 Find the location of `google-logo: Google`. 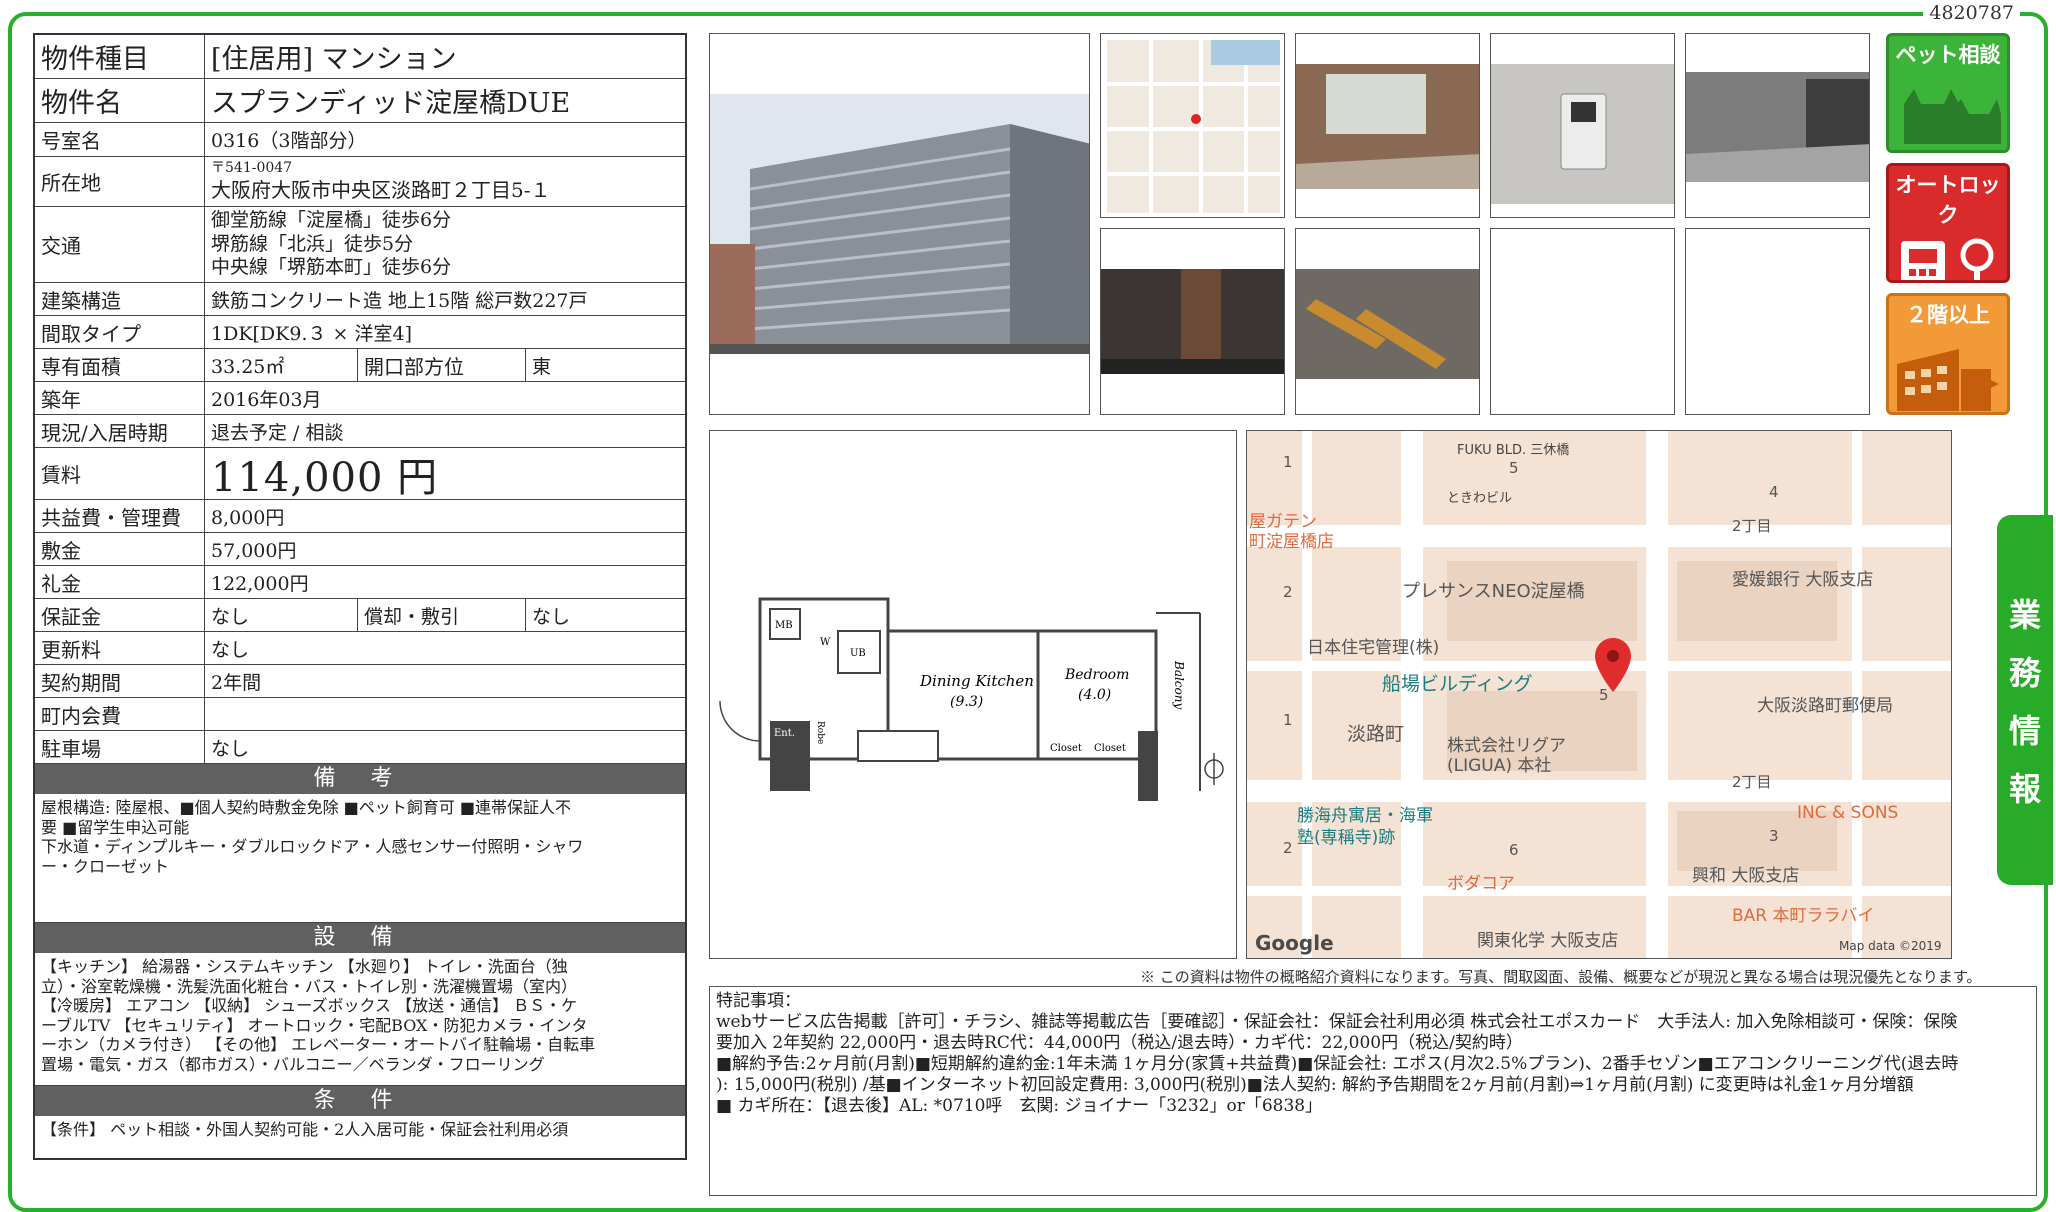

google-logo: Google is located at coordinates (1294, 943).